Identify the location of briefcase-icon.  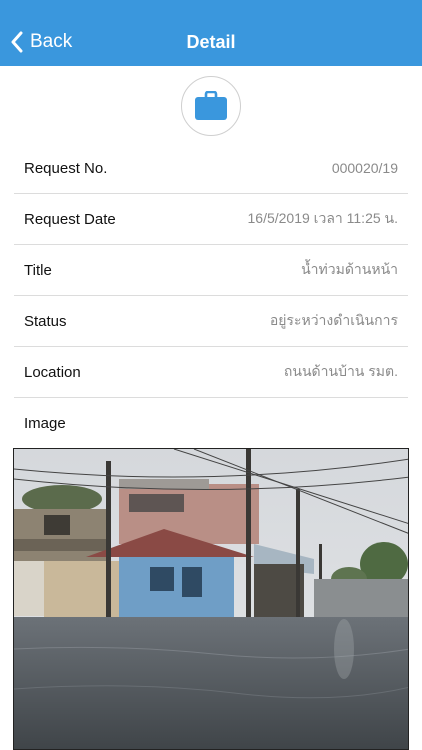
(211, 105).